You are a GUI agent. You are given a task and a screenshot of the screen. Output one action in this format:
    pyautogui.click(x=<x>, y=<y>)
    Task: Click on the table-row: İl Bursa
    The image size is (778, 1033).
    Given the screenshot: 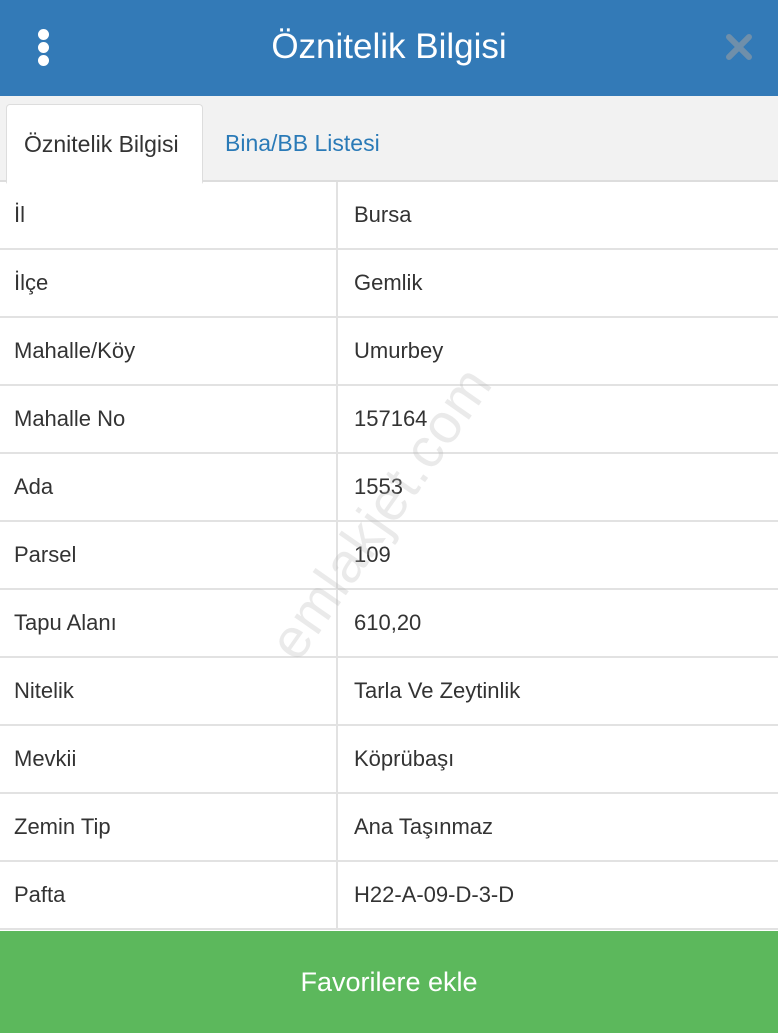 What is the action you would take?
    pyautogui.click(x=389, y=216)
    